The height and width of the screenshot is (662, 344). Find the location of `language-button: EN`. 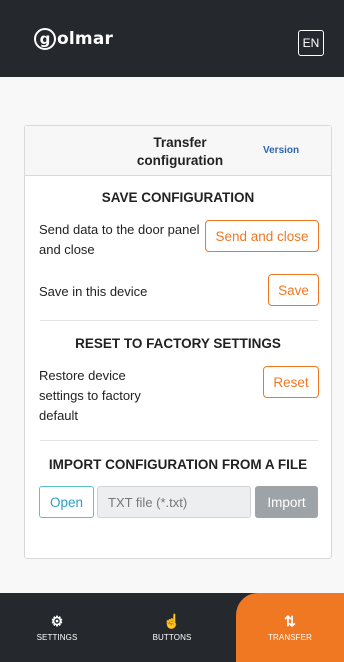

language-button: EN is located at coordinates (311, 43).